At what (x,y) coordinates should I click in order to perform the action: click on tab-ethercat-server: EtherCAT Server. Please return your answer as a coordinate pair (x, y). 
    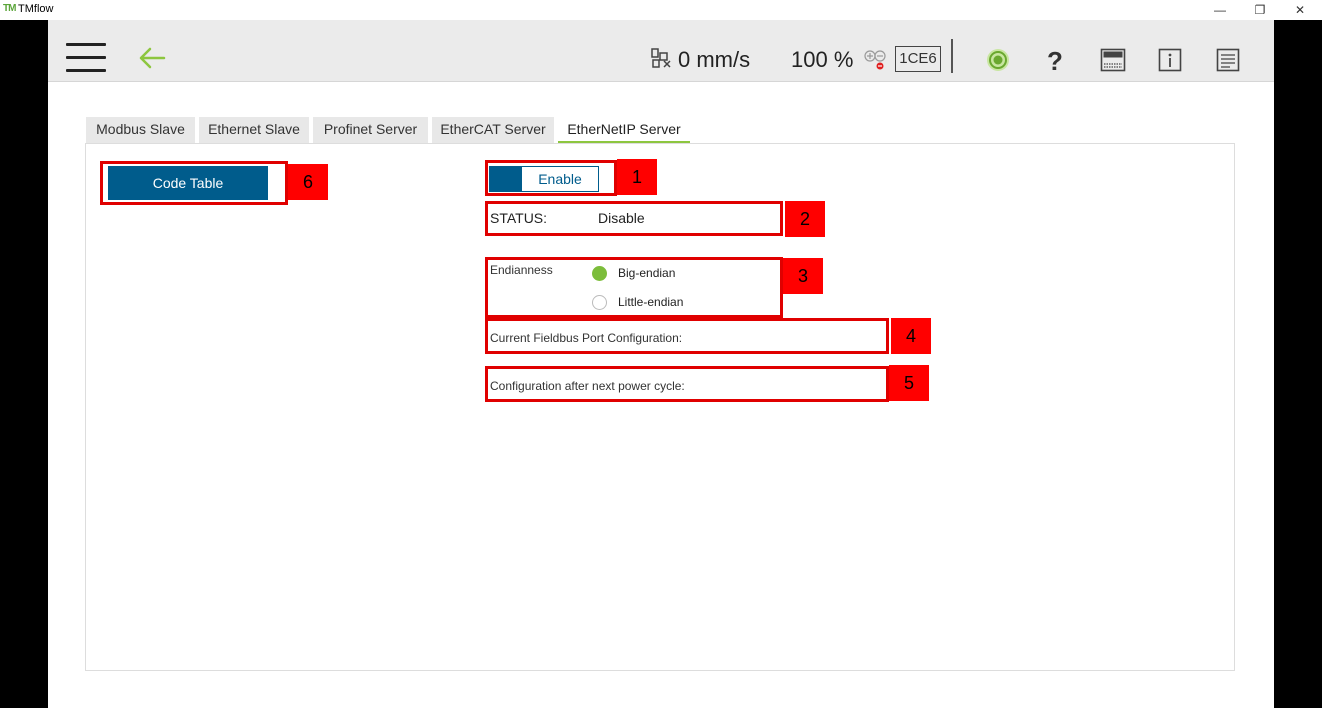
    Looking at the image, I should click on (493, 130).